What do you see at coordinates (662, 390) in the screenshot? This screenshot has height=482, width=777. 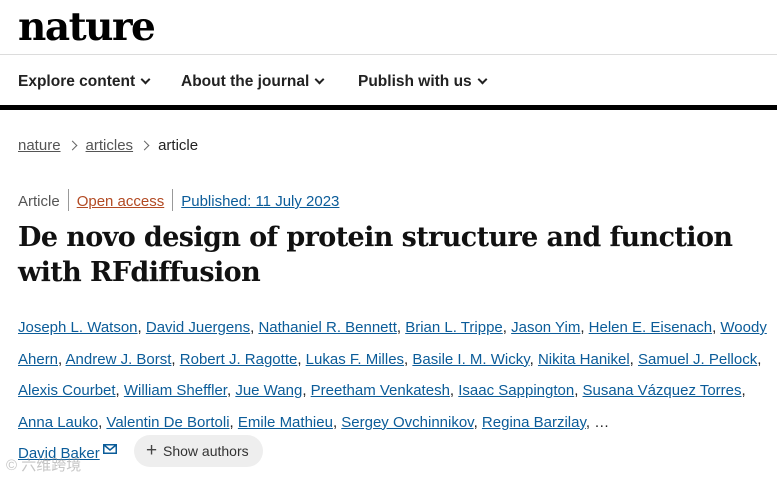 I see `author-link: Susana Vázquez Torres` at bounding box center [662, 390].